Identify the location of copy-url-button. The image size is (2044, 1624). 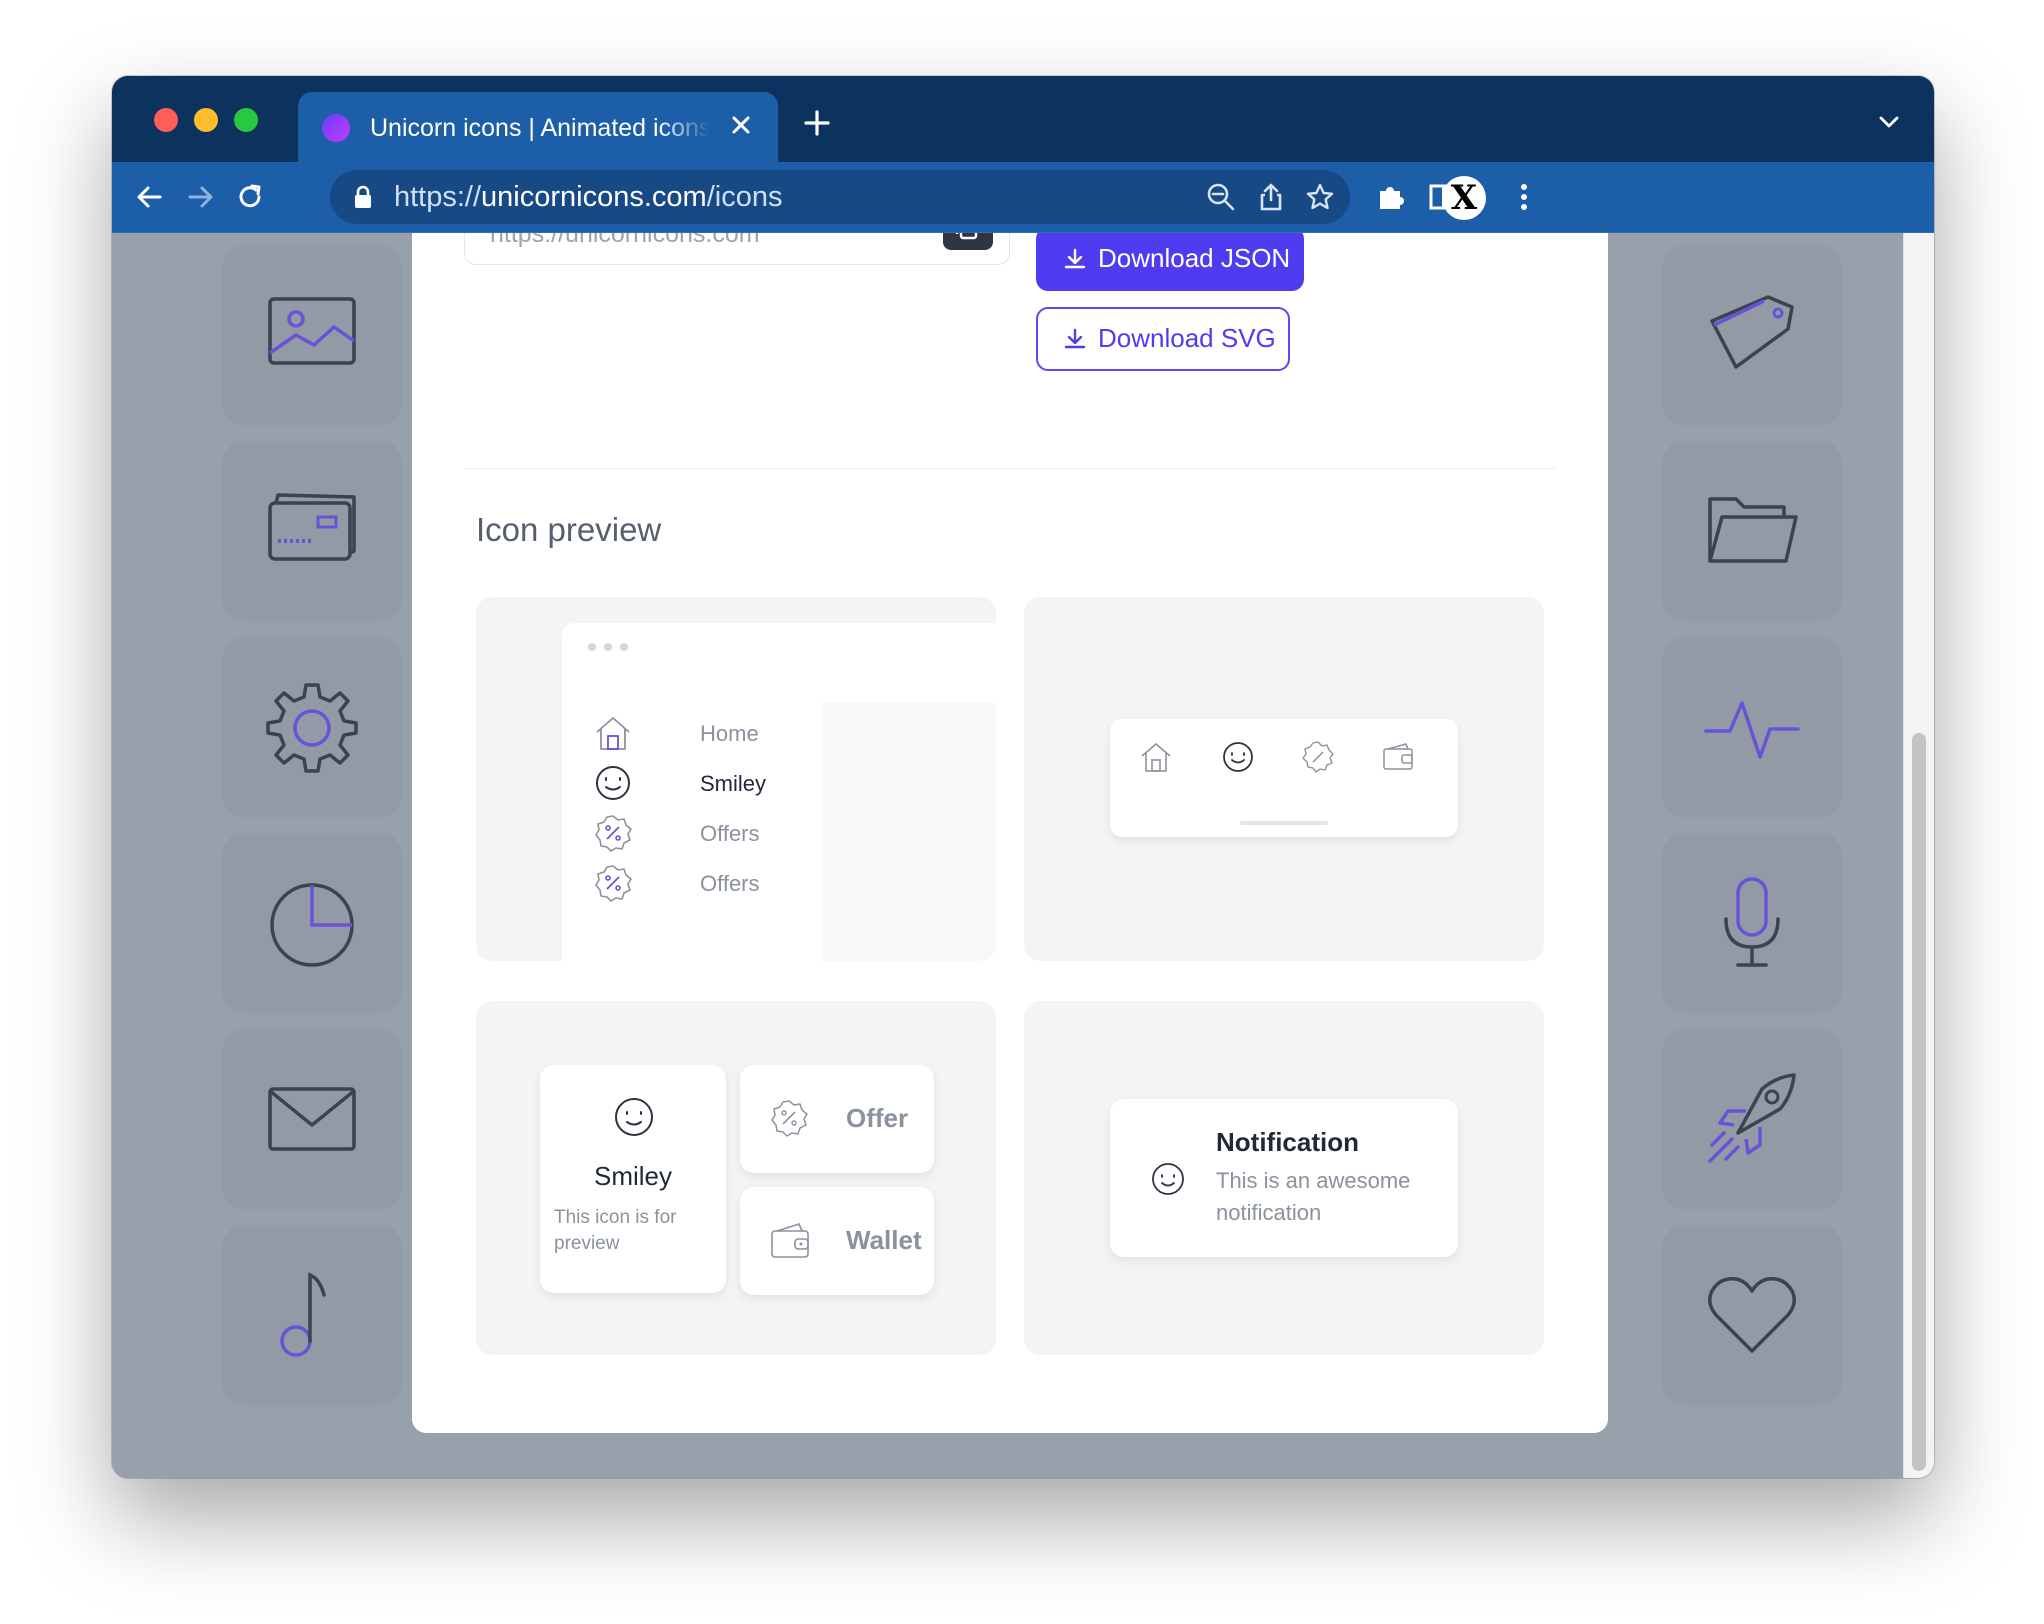
(968, 241).